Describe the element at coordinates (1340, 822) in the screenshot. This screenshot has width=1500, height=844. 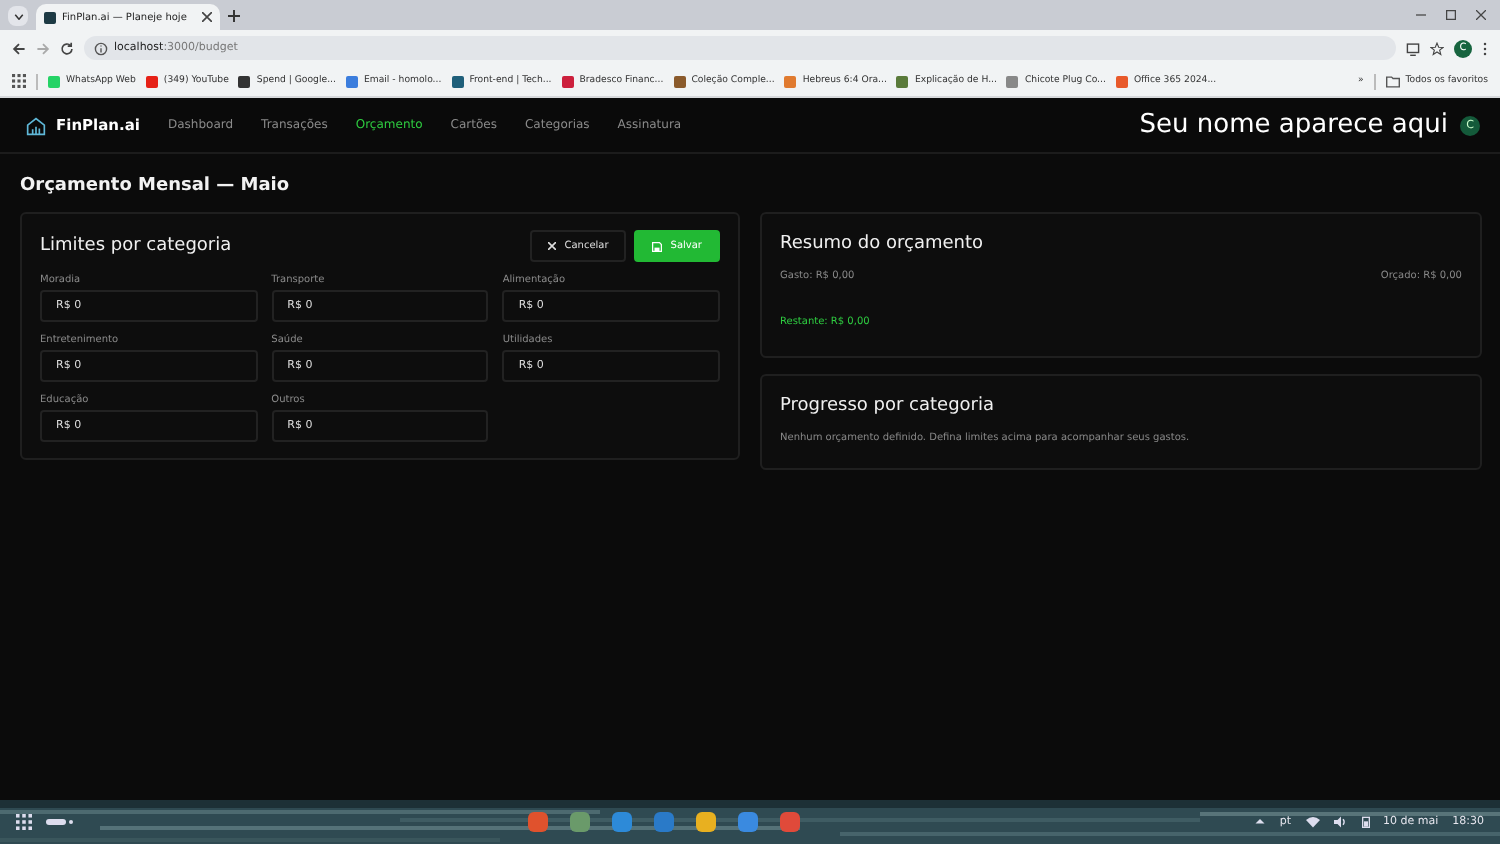
I see `volume-icon` at that location.